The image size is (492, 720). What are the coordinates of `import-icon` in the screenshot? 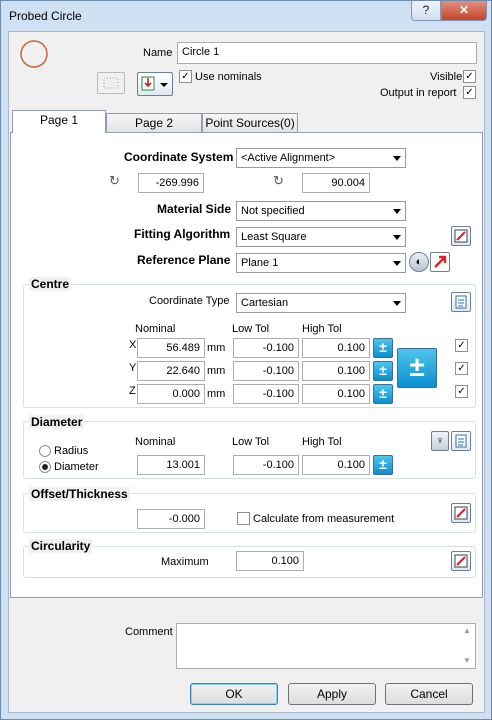 It's located at (154, 83).